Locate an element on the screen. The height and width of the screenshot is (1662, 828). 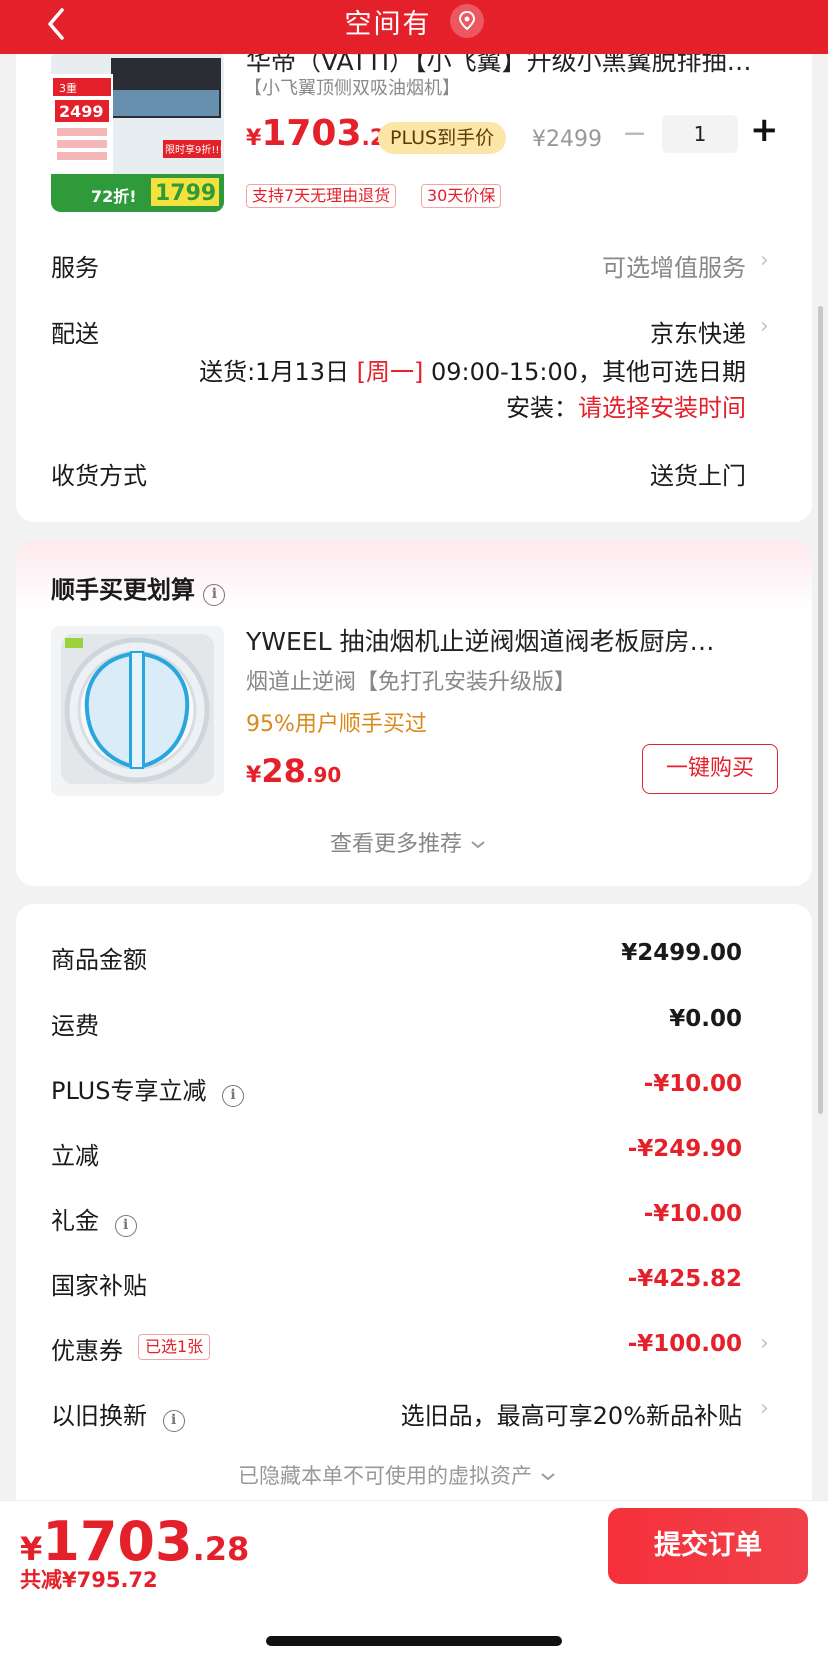
one-click-buy-button: 一键购买 is located at coordinates (710, 769).